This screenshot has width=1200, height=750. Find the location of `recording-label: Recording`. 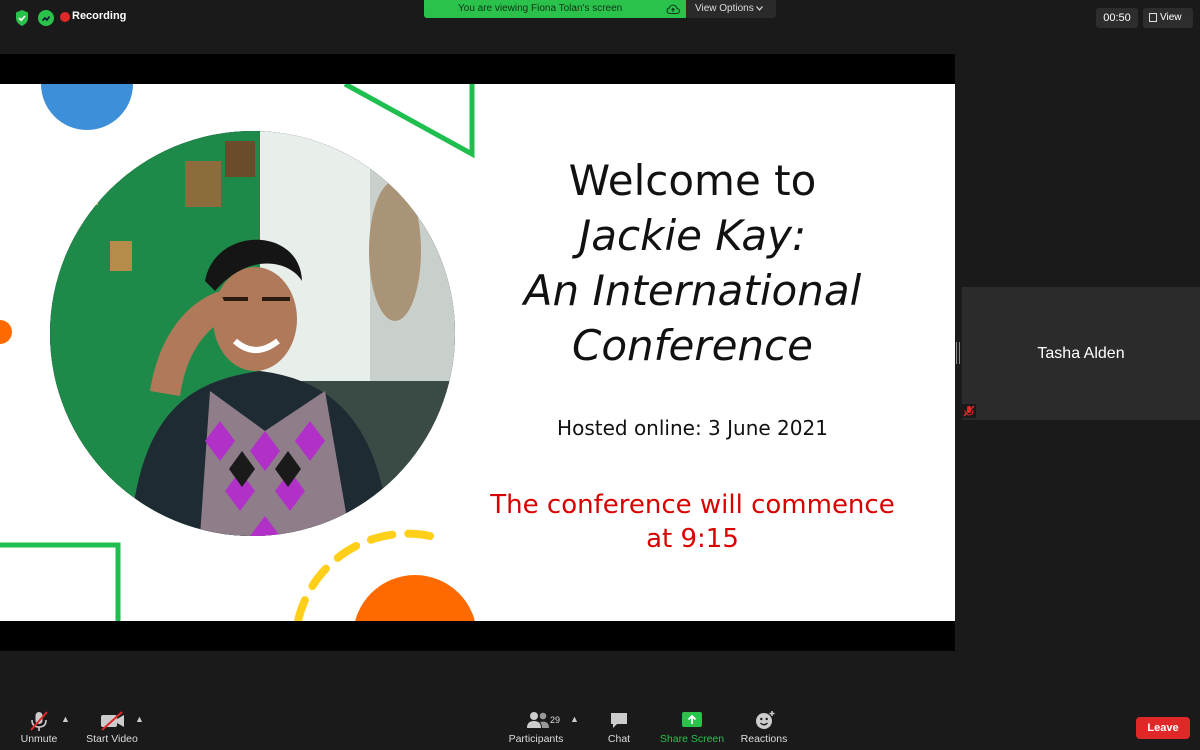

recording-label: Recording is located at coordinates (99, 16).